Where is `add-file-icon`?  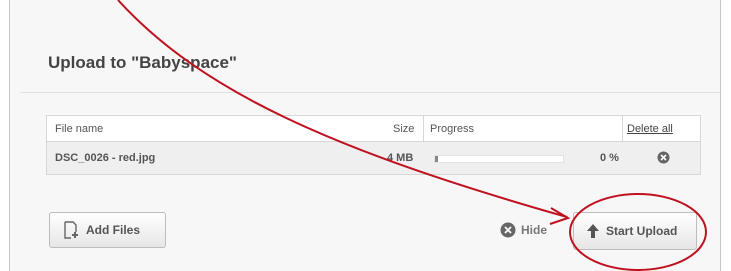
add-file-icon is located at coordinates (71, 230).